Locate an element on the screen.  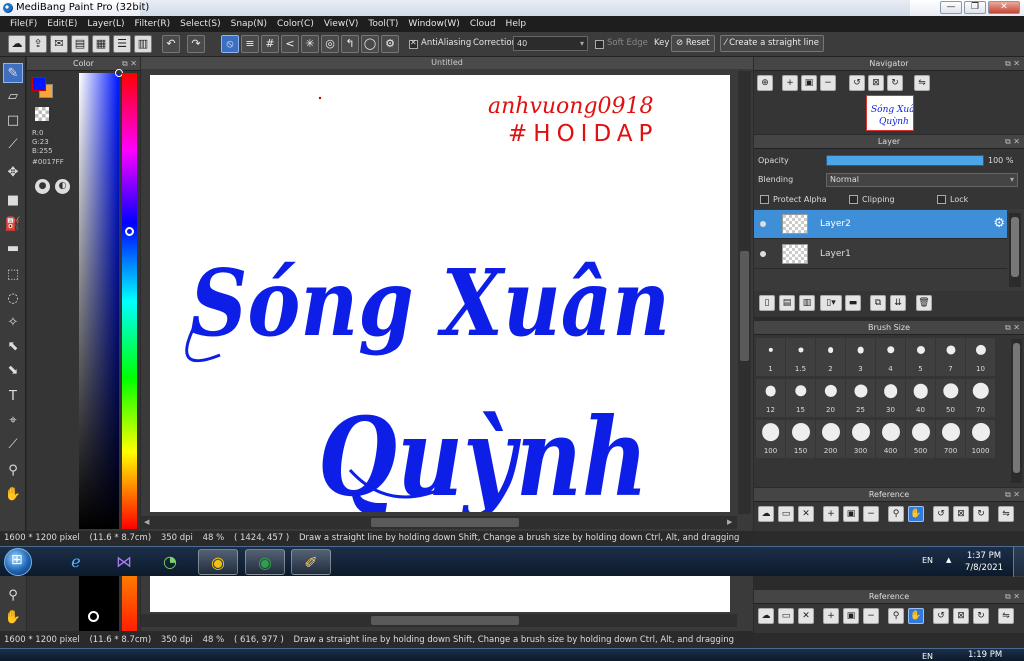
circle-snap-icon: ◯ is located at coordinates (370, 44).